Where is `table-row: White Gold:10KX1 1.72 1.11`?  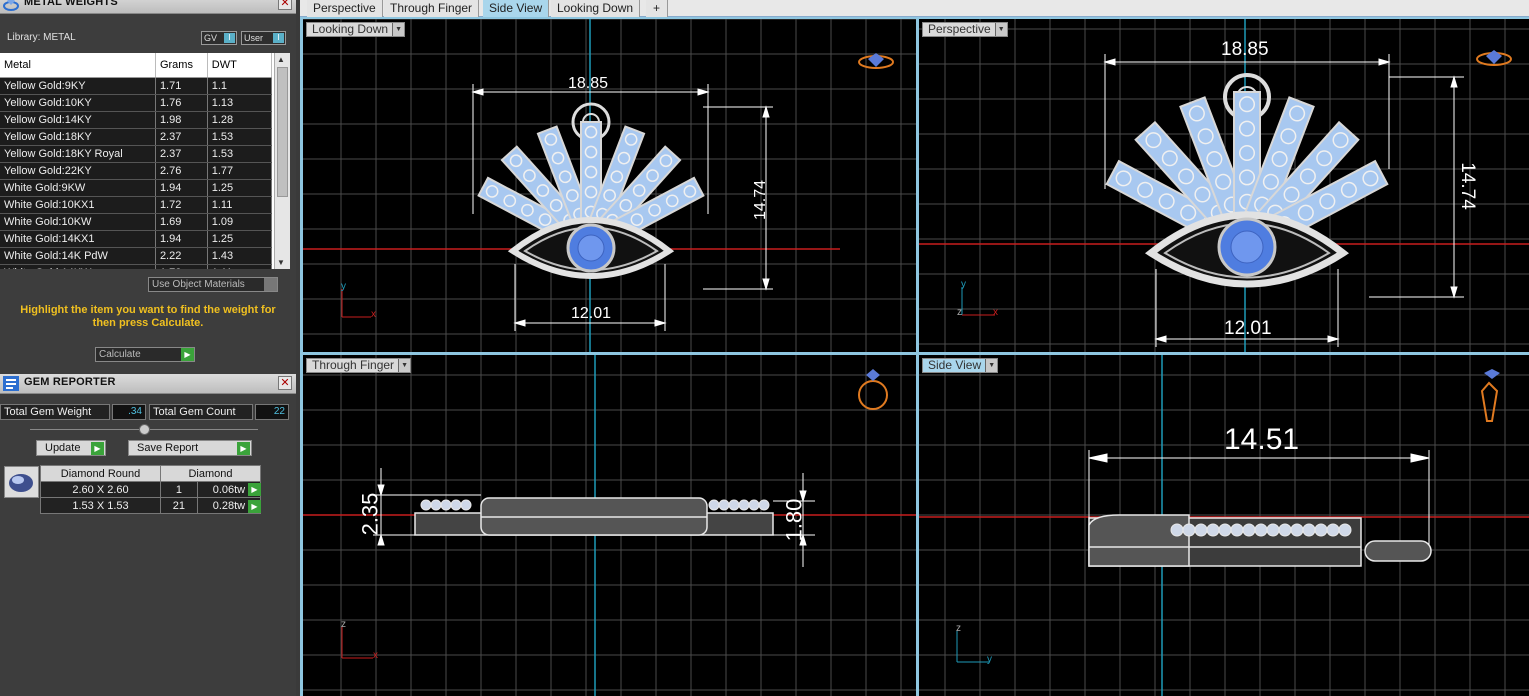 table-row: White Gold:10KX1 1.72 1.11 is located at coordinates (136, 205).